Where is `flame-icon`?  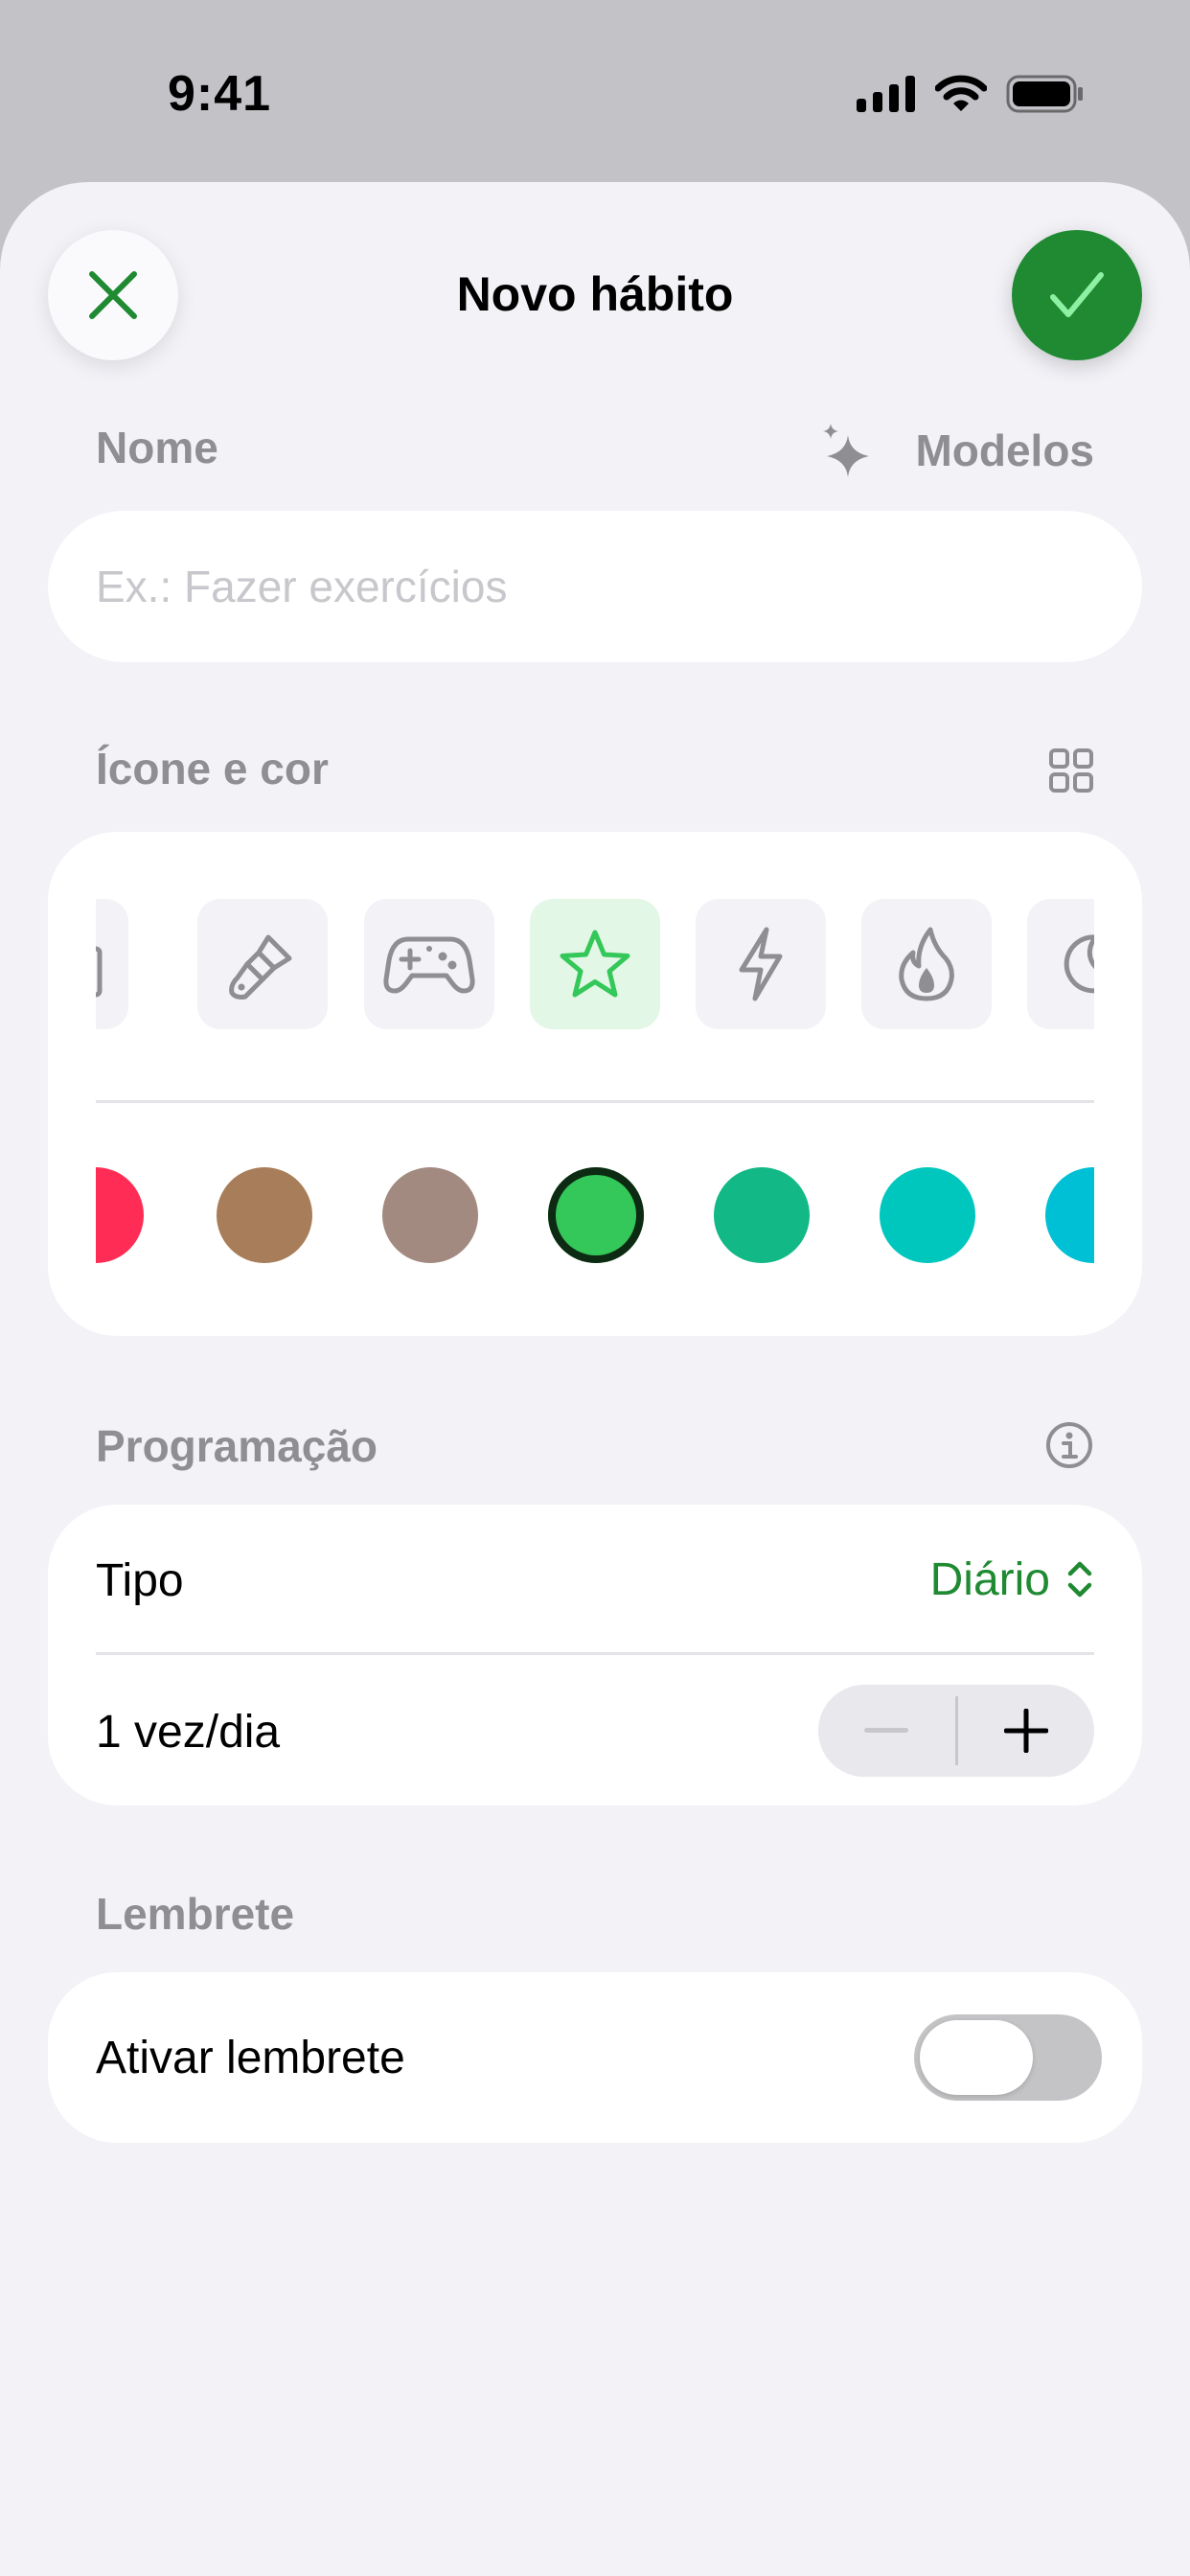 flame-icon is located at coordinates (927, 964).